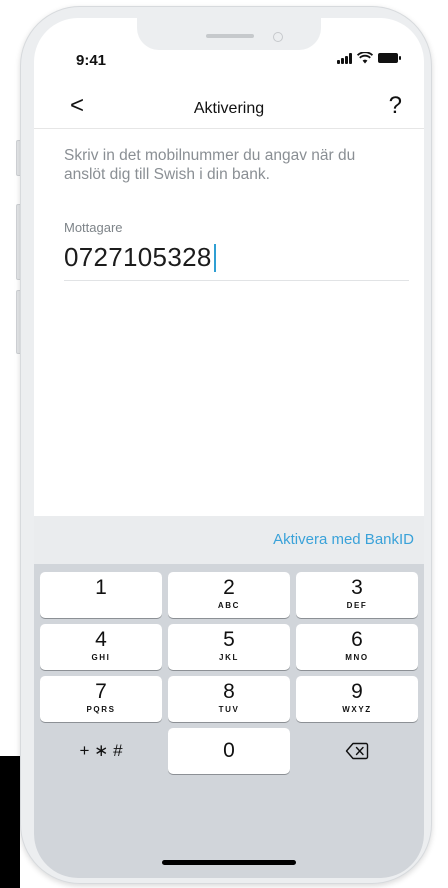 The image size is (448, 888). What do you see at coordinates (357, 657) in the screenshot?
I see `key-letters: MNO` at bounding box center [357, 657].